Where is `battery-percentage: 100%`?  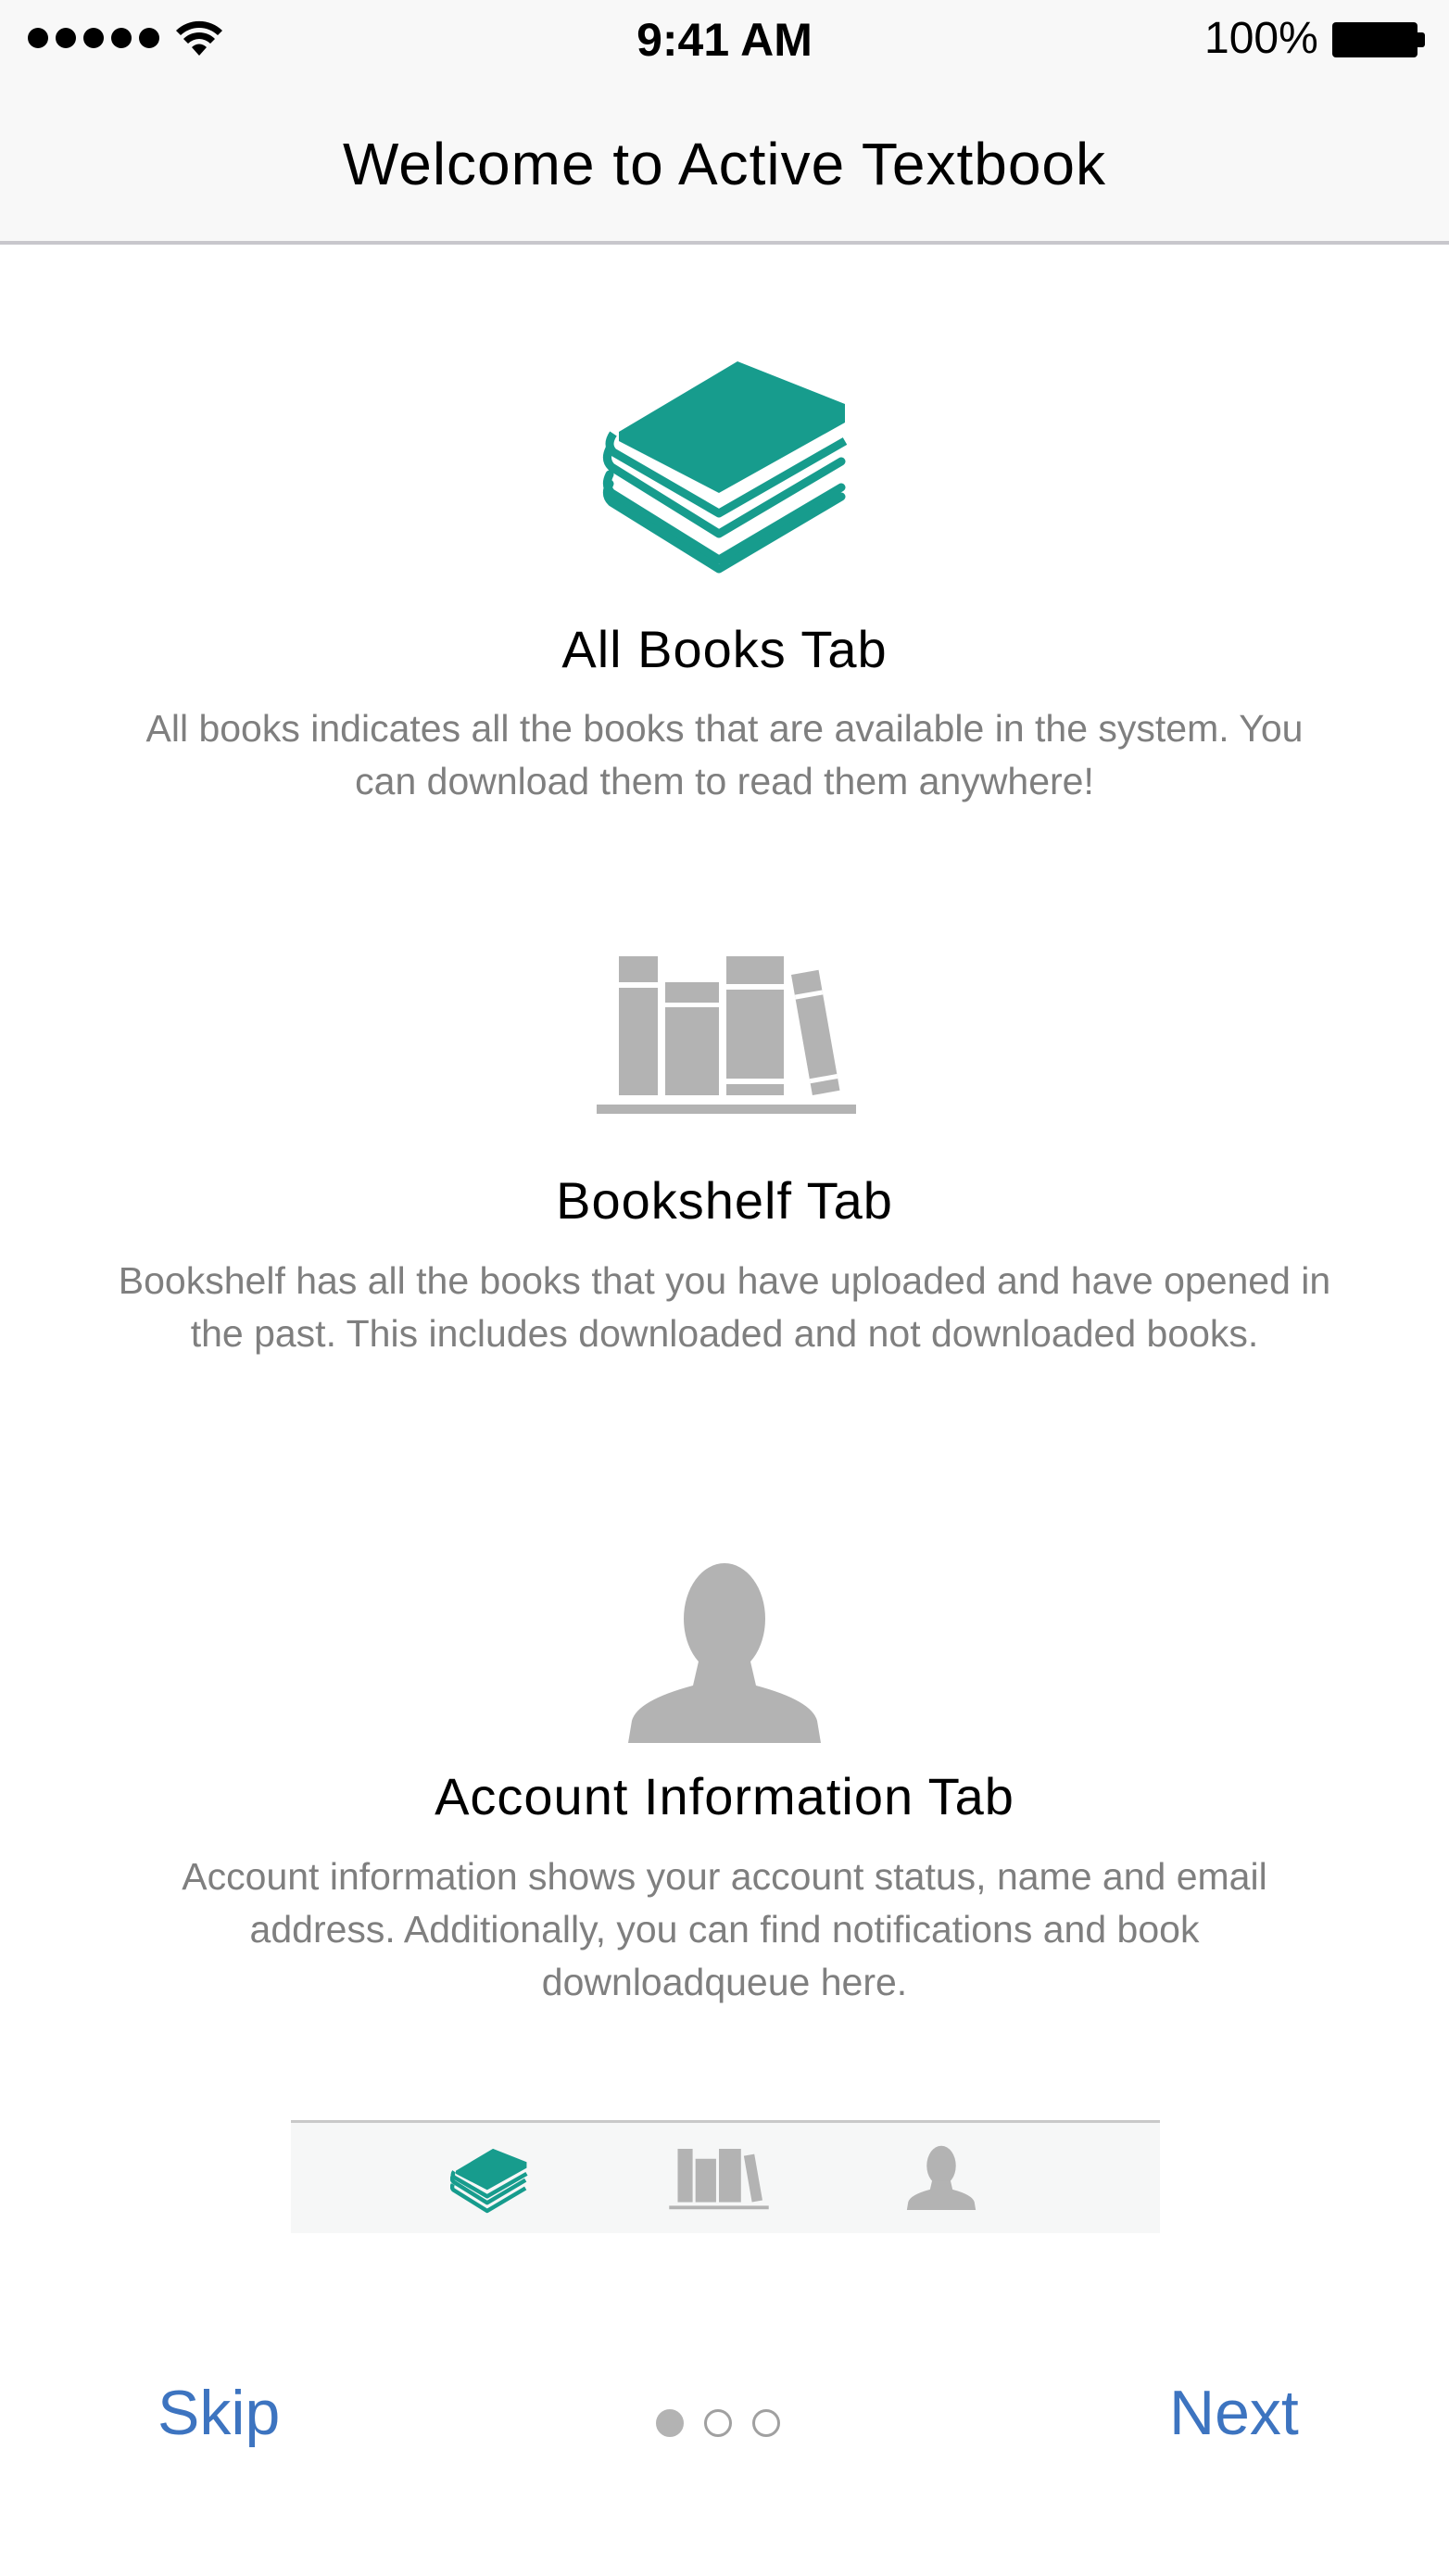
battery-percentage: 100% is located at coordinates (1261, 39).